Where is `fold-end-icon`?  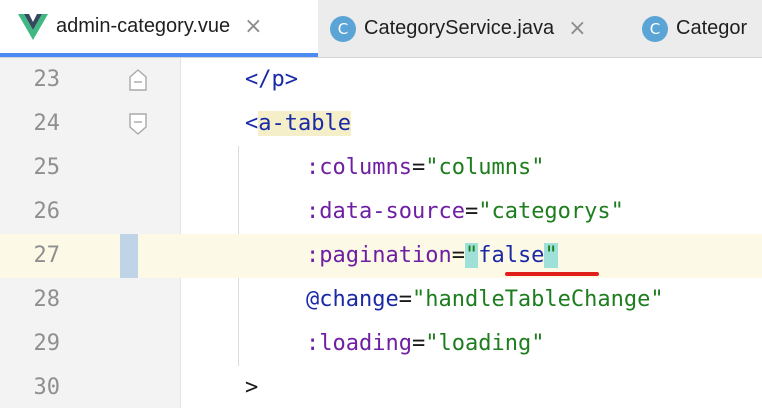 fold-end-icon is located at coordinates (138, 80).